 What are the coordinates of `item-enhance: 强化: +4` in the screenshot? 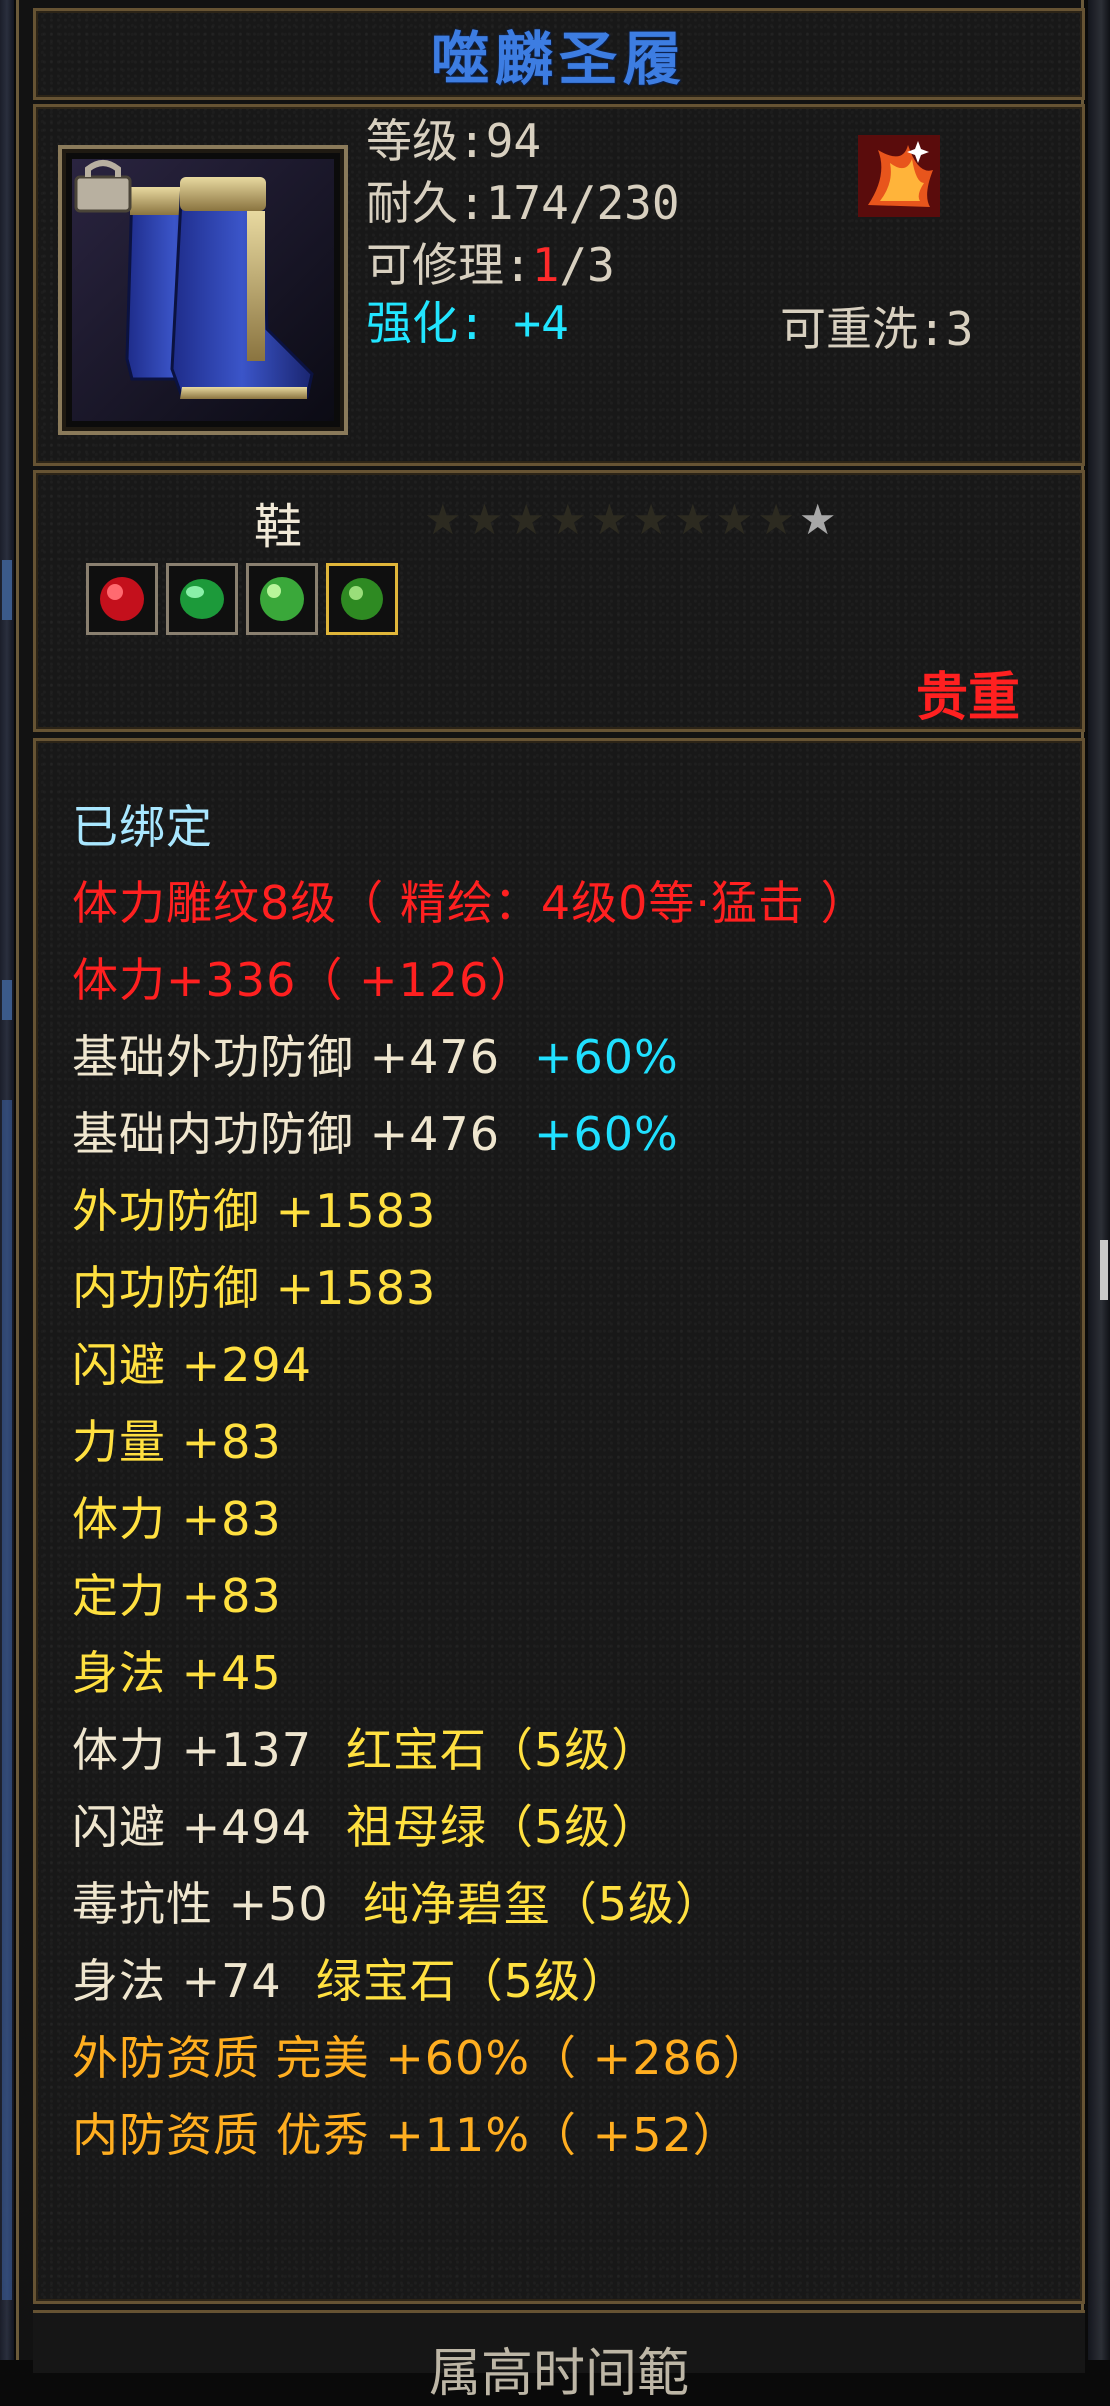 It's located at (467, 323).